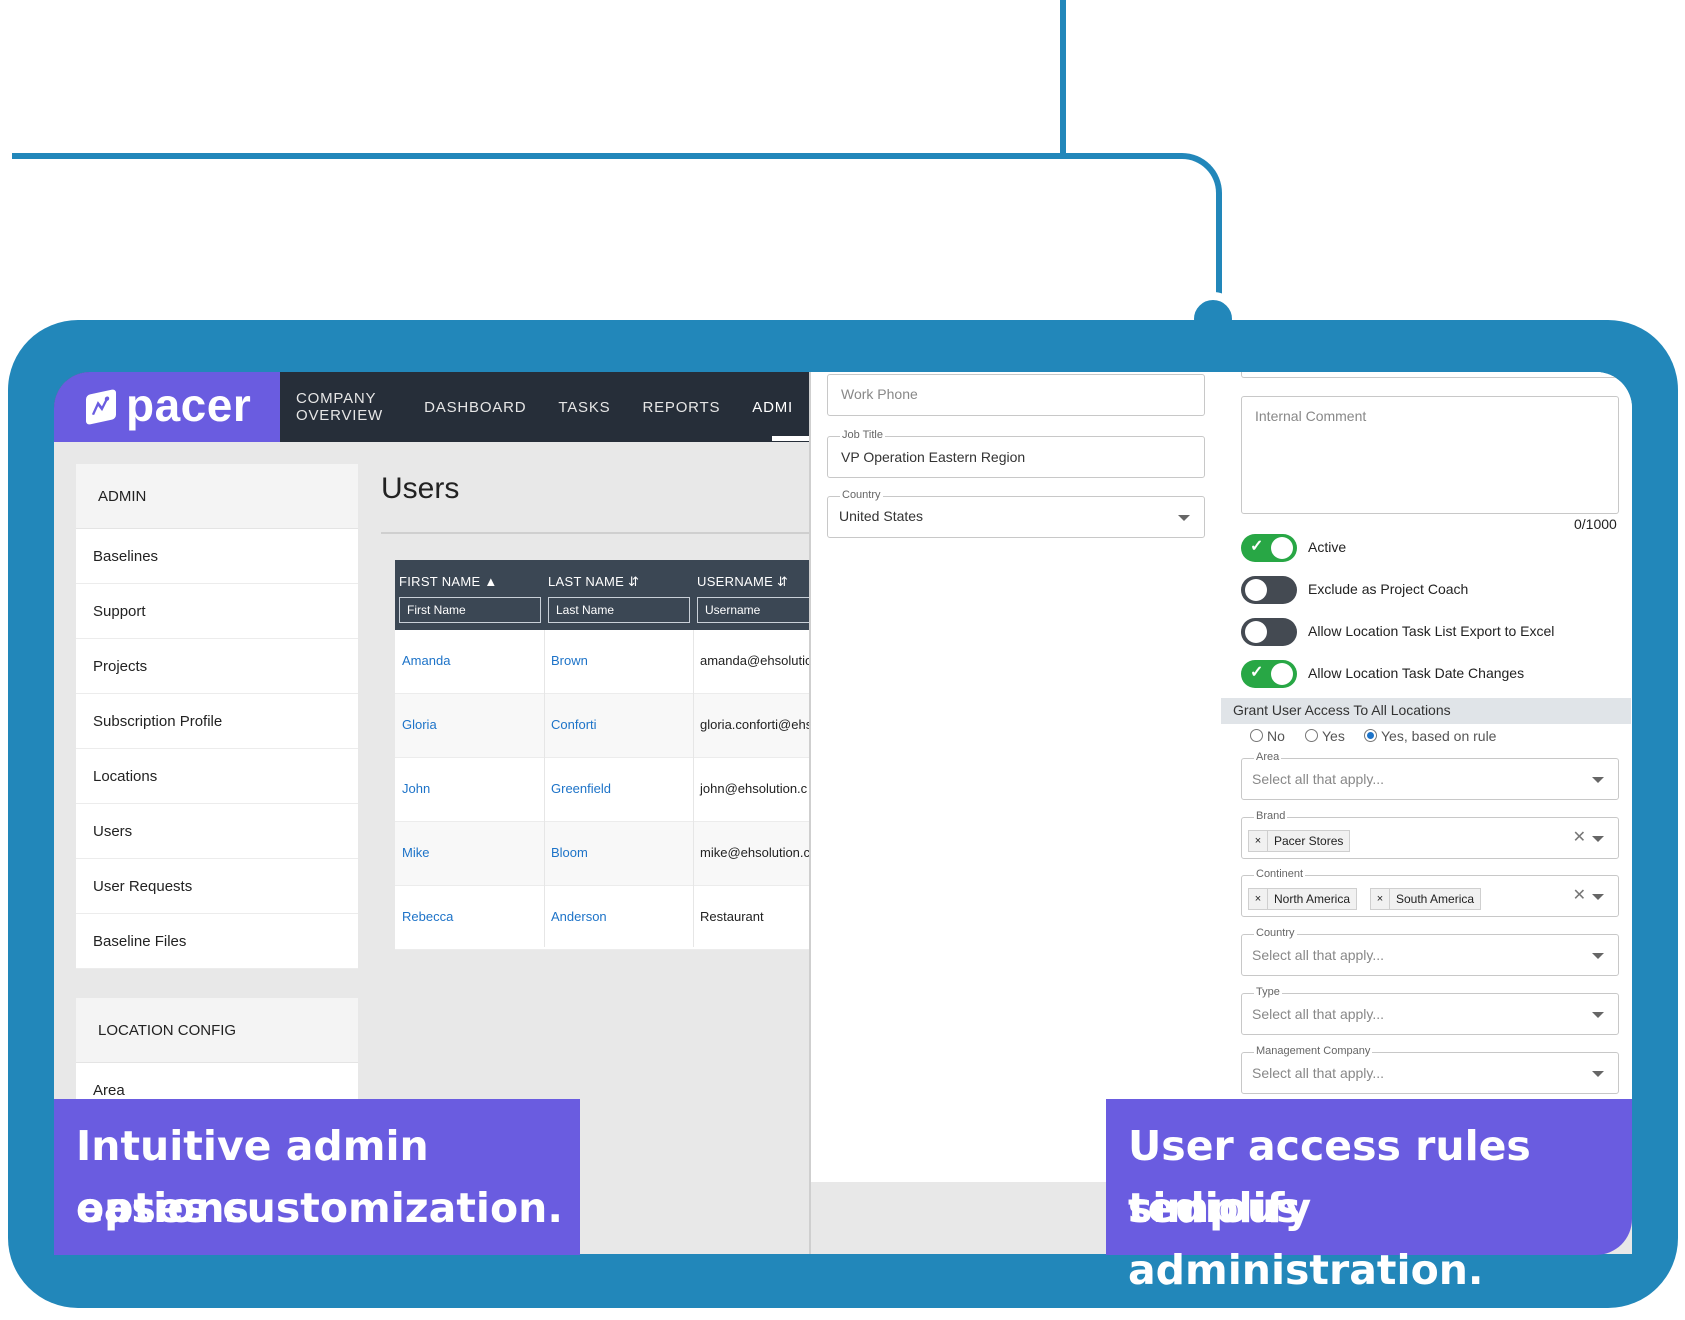 The width and height of the screenshot is (1685, 1320). I want to click on grant-radio-yes, so click(1311, 735).